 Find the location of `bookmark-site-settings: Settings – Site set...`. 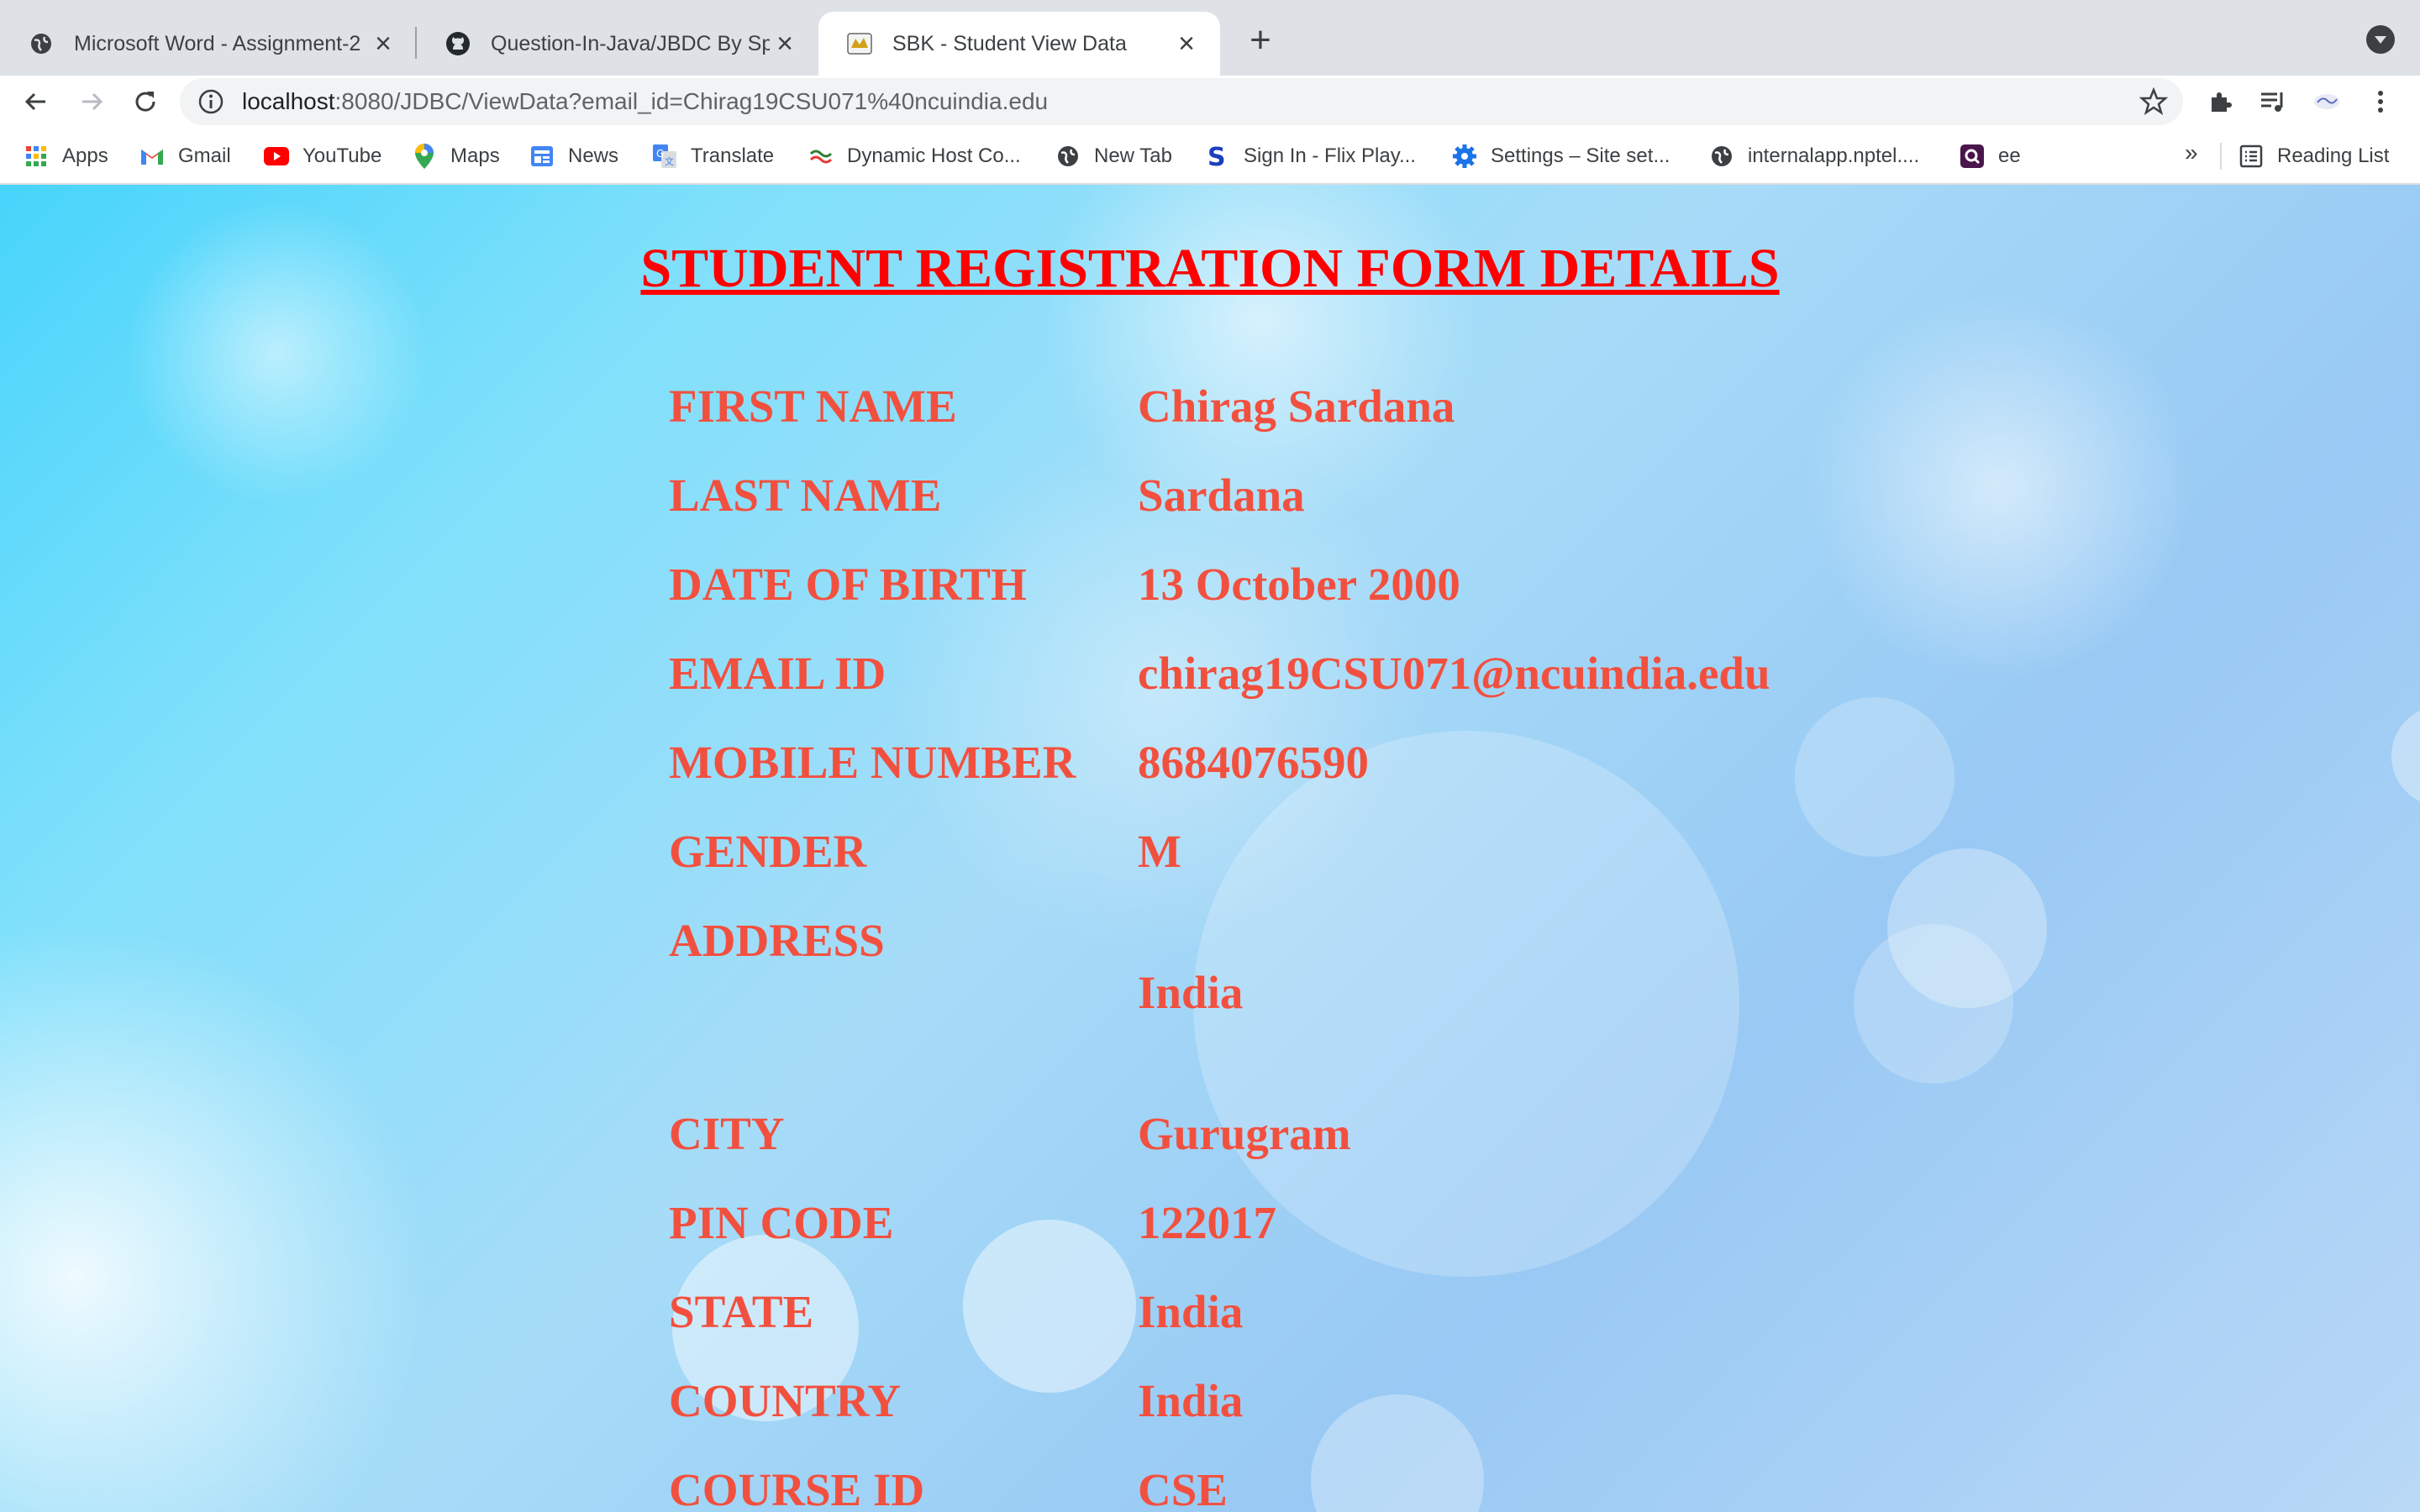

bookmark-site-settings: Settings – Site set... is located at coordinates (1561, 156).